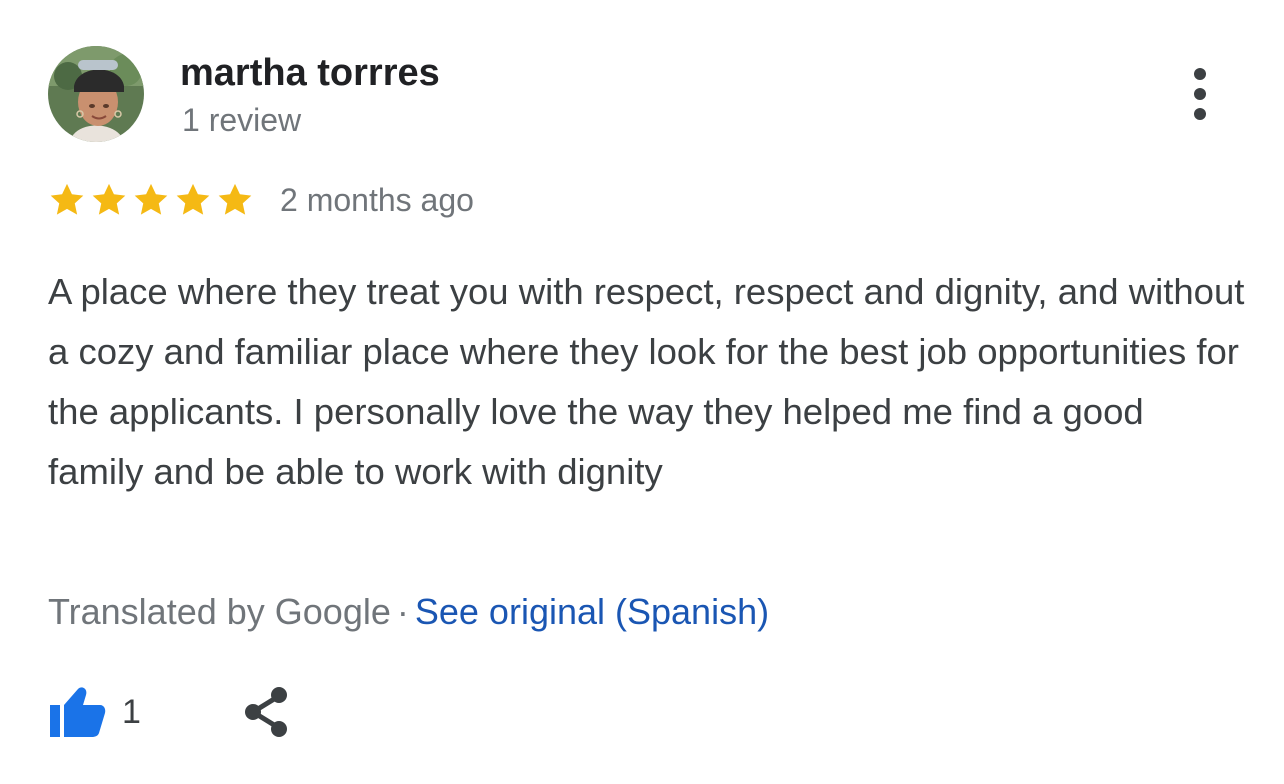  I want to click on more-options-button, so click(1200, 94).